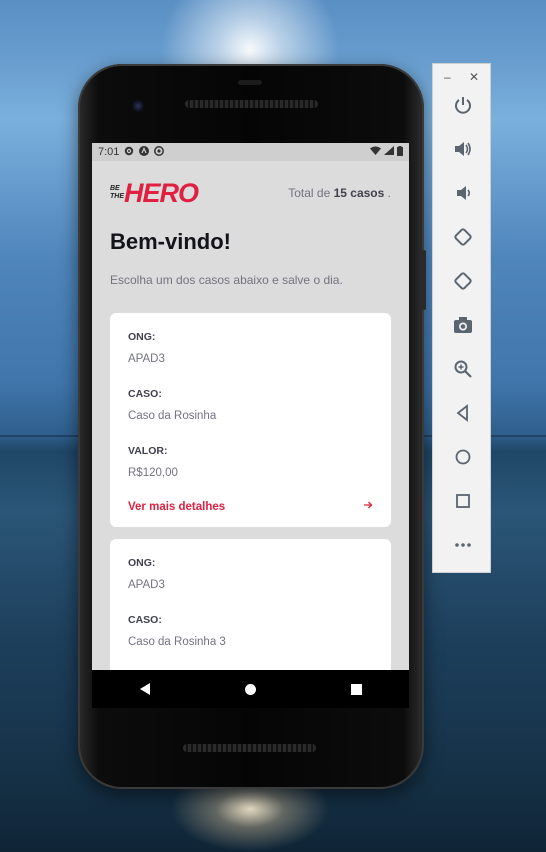  Describe the element at coordinates (359, 193) in the screenshot. I see `total-count: 15 casos` at that location.